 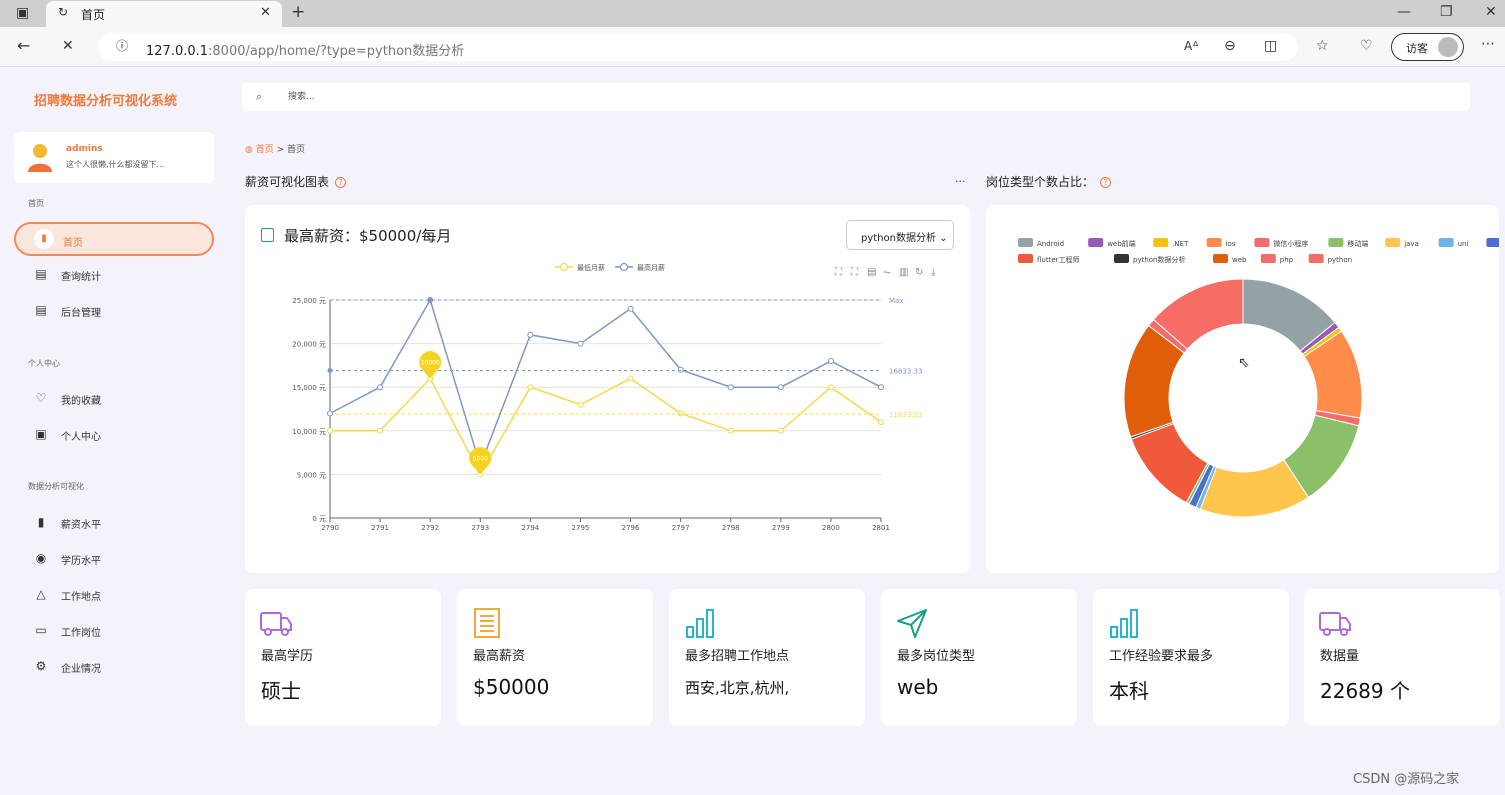 What do you see at coordinates (281, 691) in the screenshot?
I see `stat-value: 硕士` at bounding box center [281, 691].